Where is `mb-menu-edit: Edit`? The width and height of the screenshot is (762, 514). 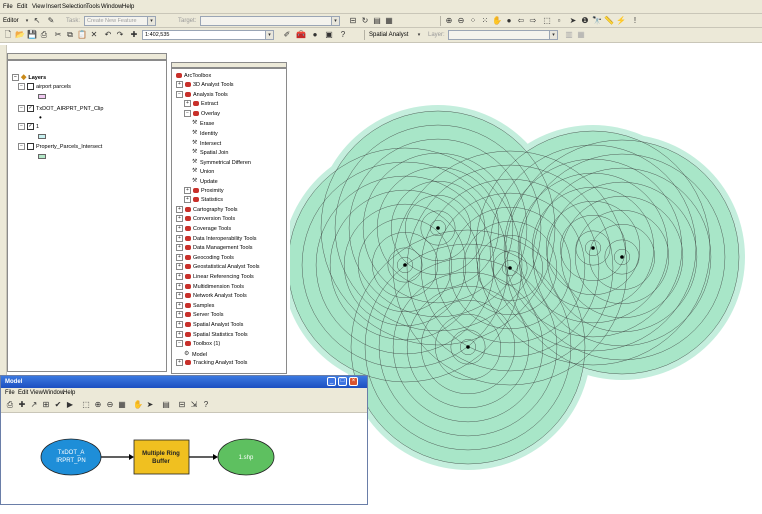
mb-menu-edit: Edit is located at coordinates (23, 393).